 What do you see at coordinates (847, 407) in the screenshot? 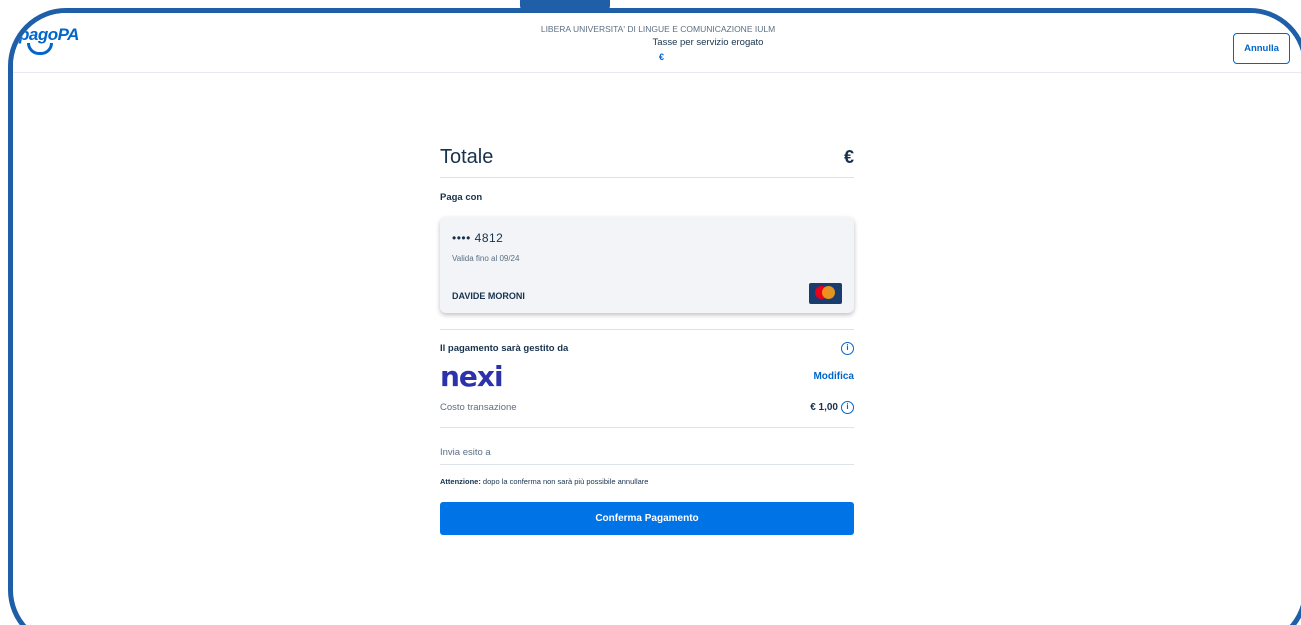
I see `fee-info-icon: i` at bounding box center [847, 407].